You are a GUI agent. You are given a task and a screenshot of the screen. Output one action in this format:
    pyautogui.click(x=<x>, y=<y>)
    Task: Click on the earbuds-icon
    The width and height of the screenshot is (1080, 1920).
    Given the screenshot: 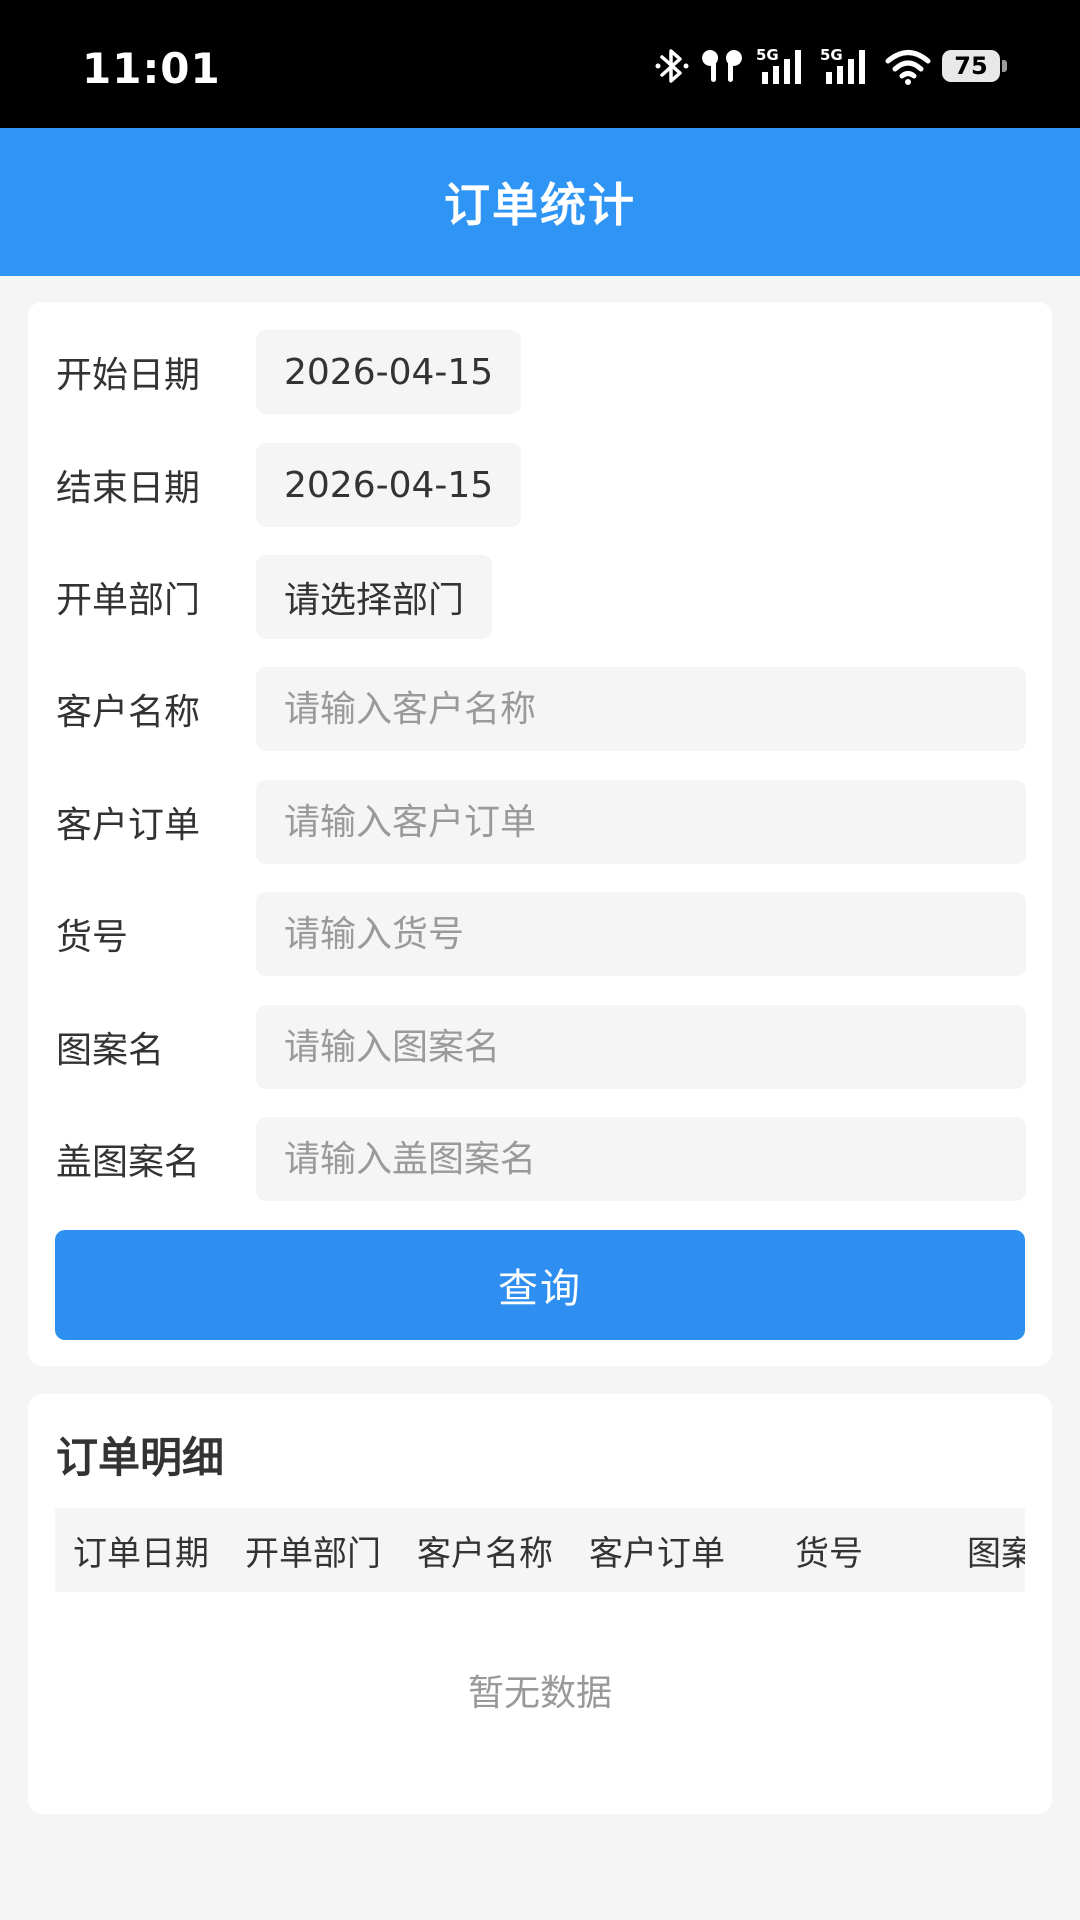 What is the action you would take?
    pyautogui.click(x=722, y=66)
    